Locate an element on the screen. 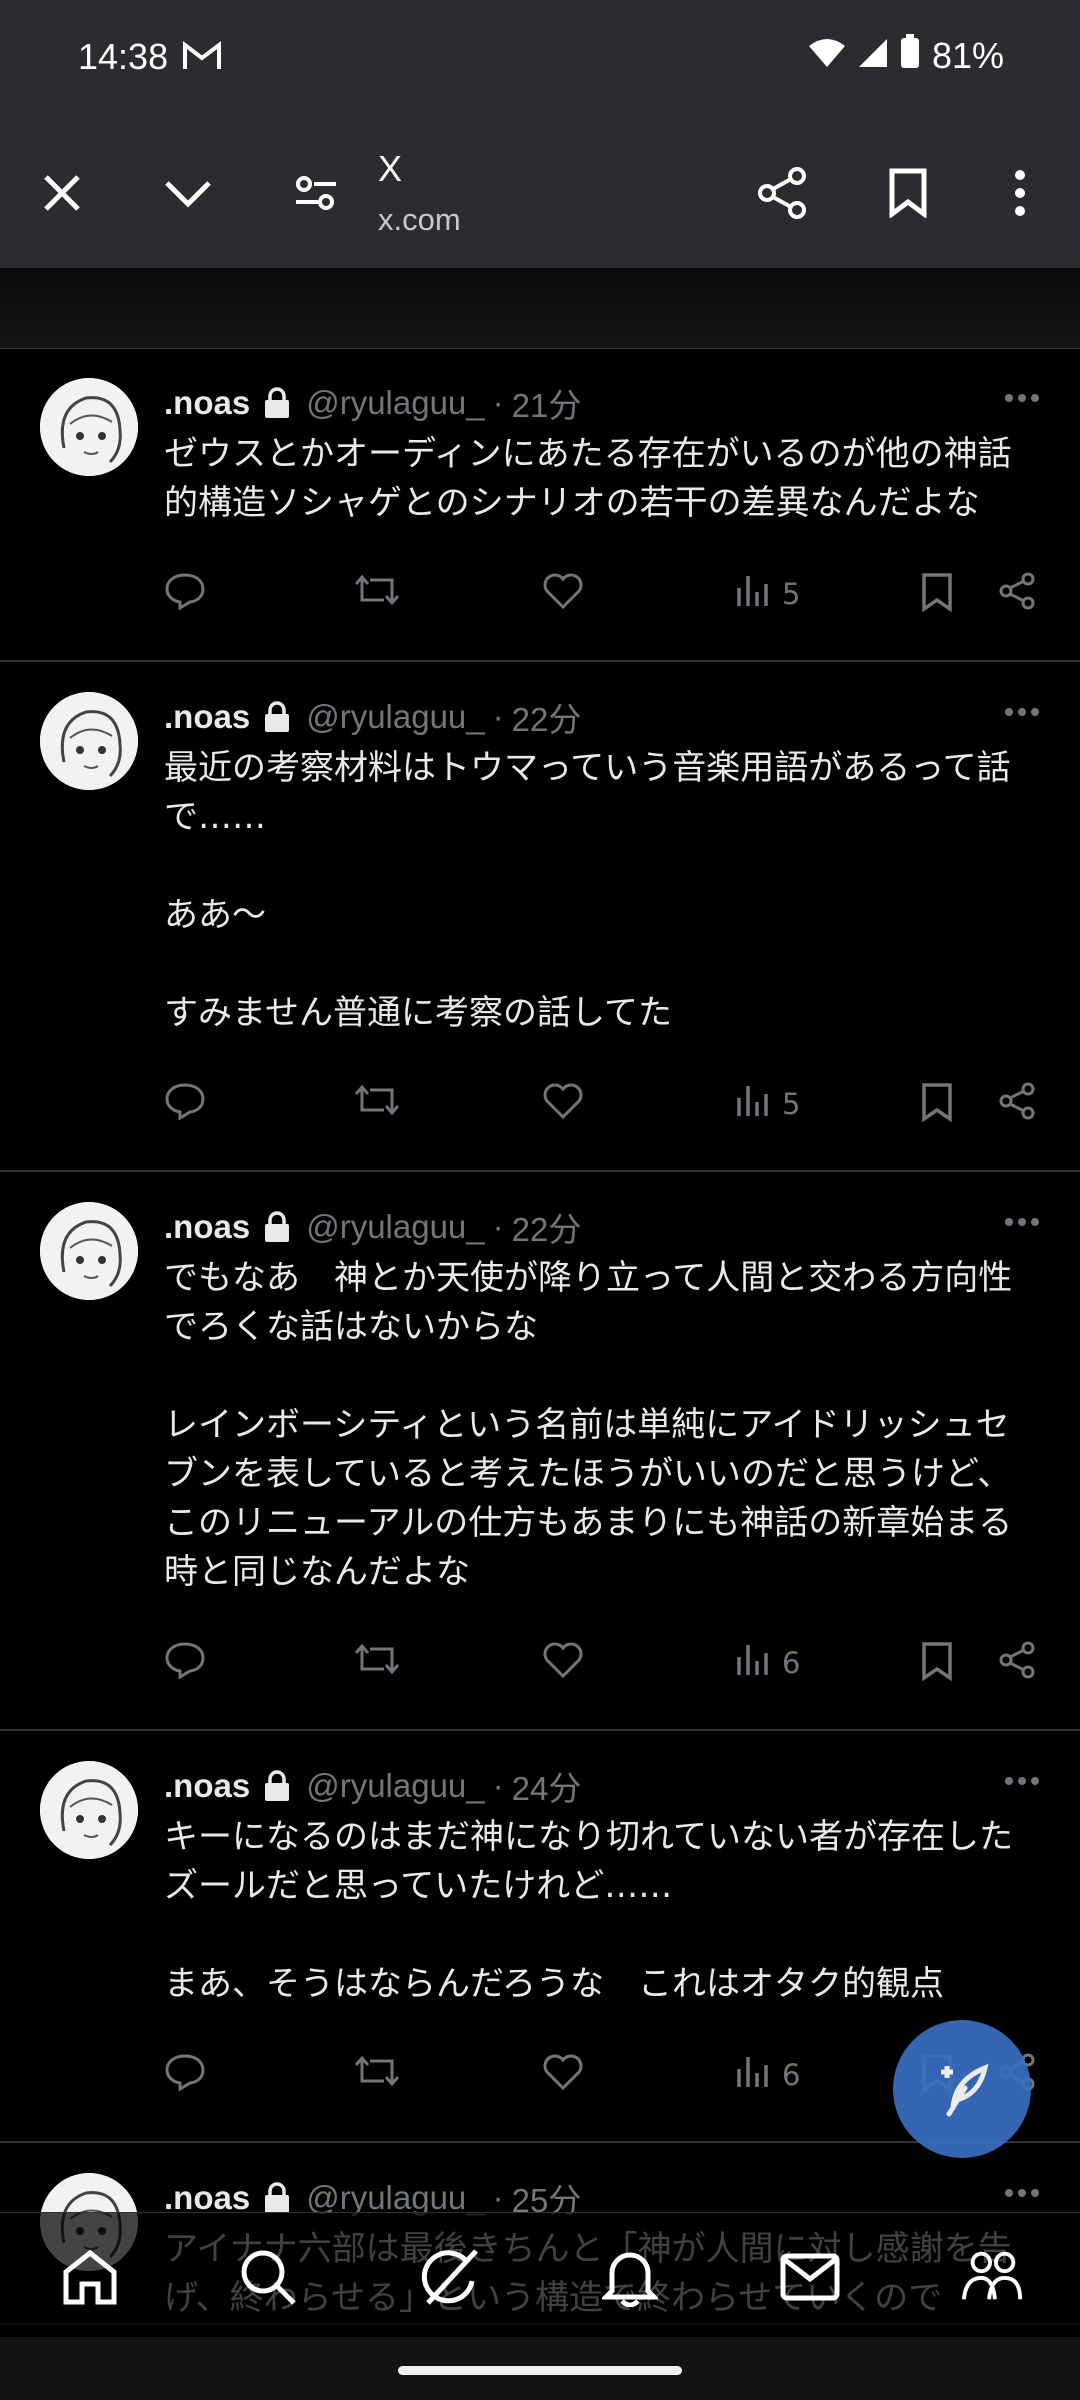  post-time: 21分 is located at coordinates (547, 403).